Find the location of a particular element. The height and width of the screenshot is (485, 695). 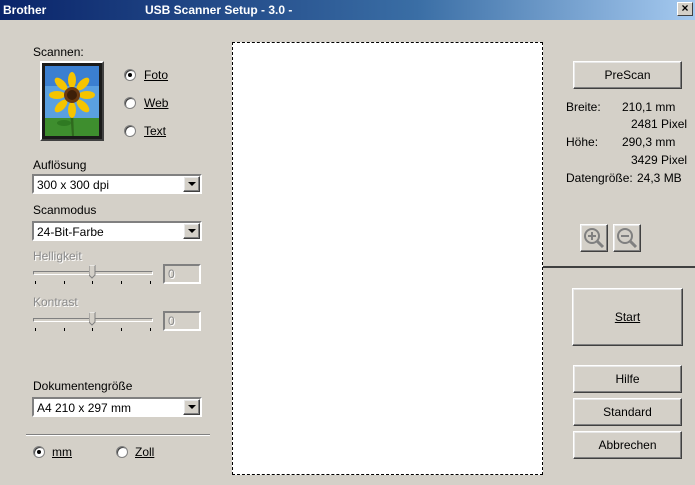

start-button: Start is located at coordinates (627, 317).